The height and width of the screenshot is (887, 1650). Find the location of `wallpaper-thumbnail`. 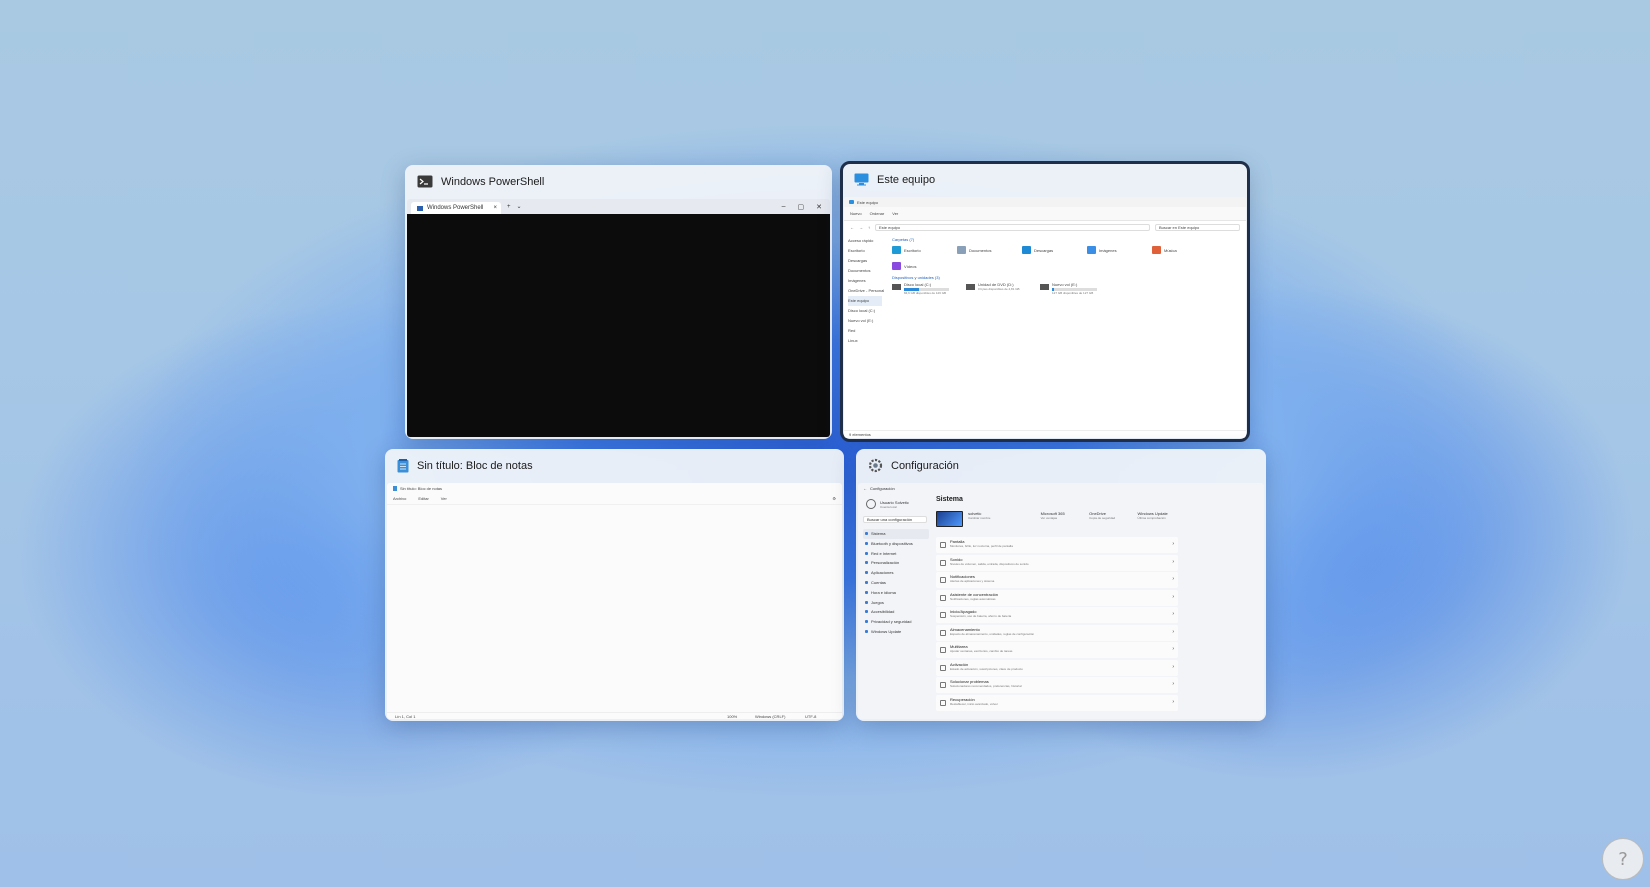

wallpaper-thumbnail is located at coordinates (950, 519).